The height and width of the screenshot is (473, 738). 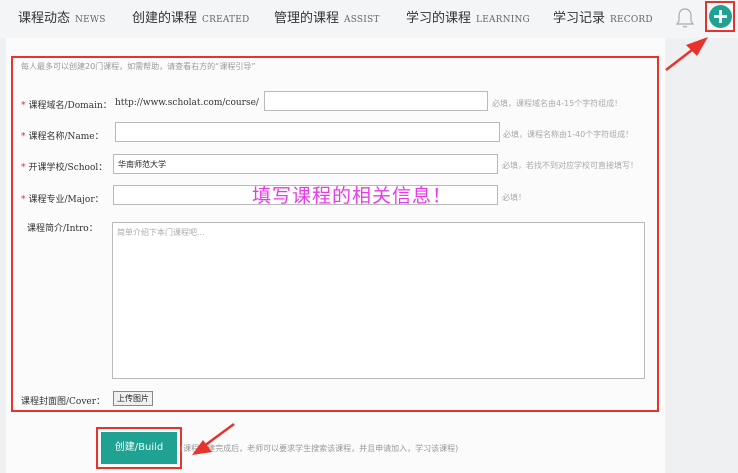 What do you see at coordinates (685, 18) in the screenshot?
I see `bell-icon` at bounding box center [685, 18].